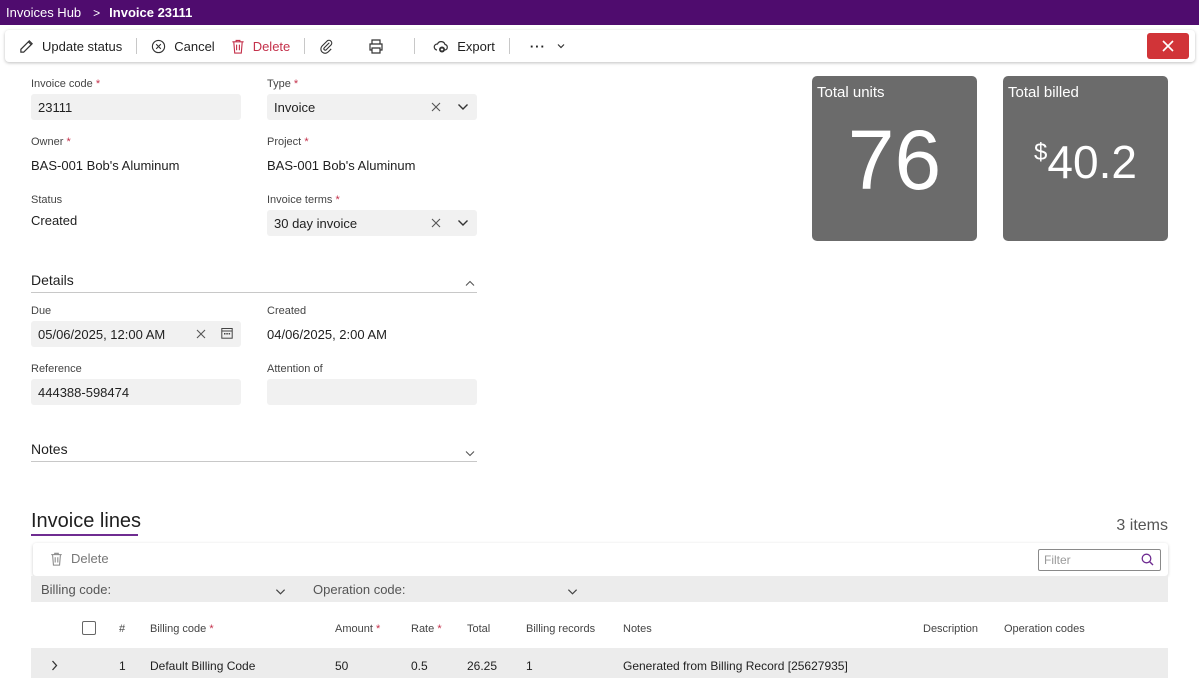 The height and width of the screenshot is (680, 1199). What do you see at coordinates (51, 142) in the screenshot?
I see `owner-label: Owner *` at bounding box center [51, 142].